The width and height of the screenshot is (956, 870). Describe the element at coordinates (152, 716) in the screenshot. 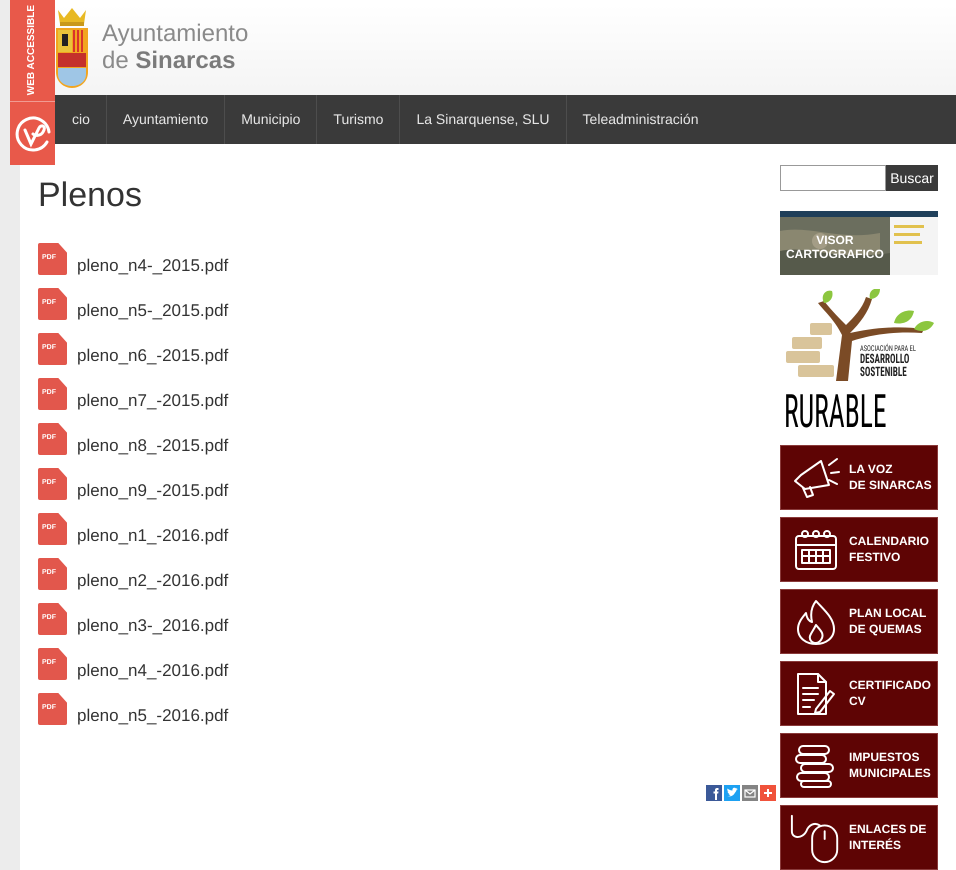

I see `file-link: pleno_n5_-2016.pdf` at that location.